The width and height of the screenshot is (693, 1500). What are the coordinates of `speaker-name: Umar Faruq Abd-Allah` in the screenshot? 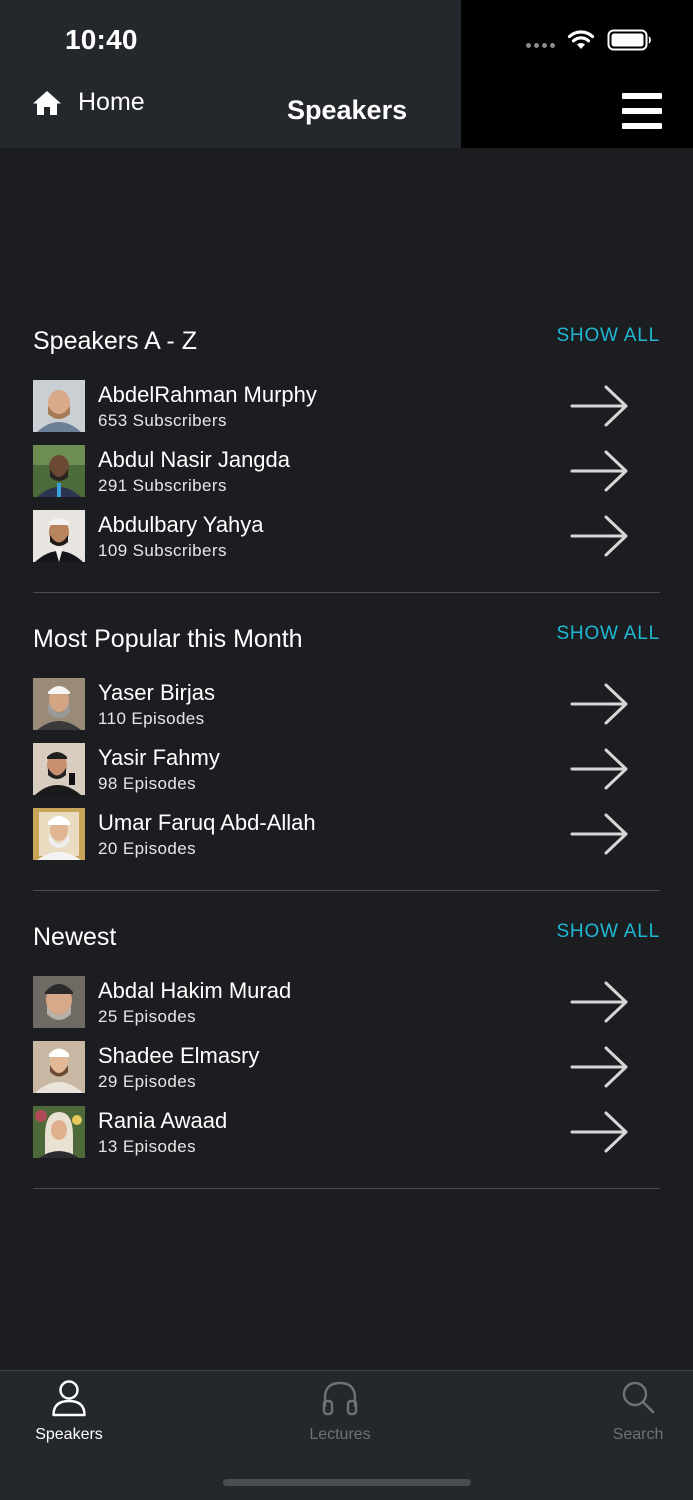 It's located at (207, 822).